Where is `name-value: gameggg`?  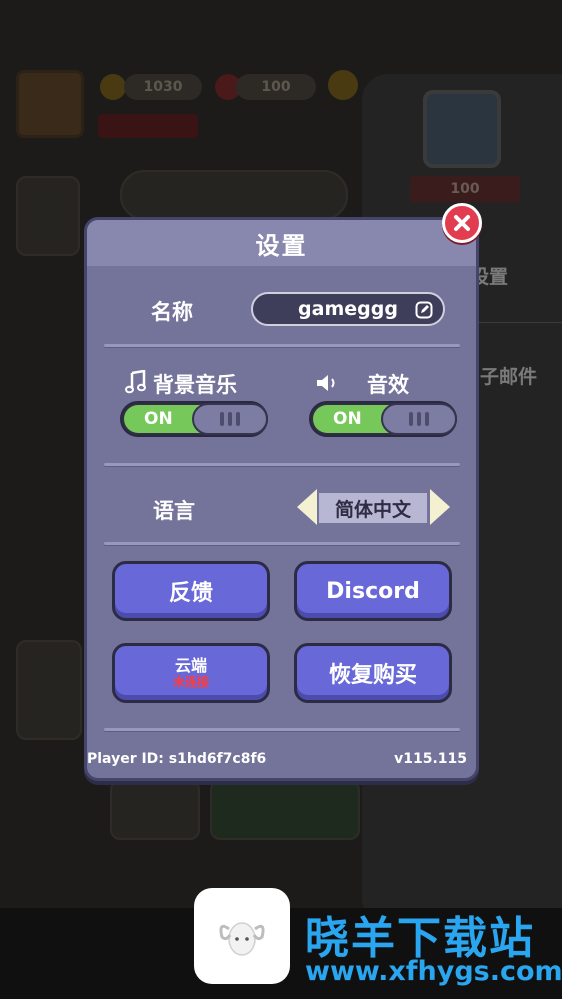 name-value: gameggg is located at coordinates (348, 309).